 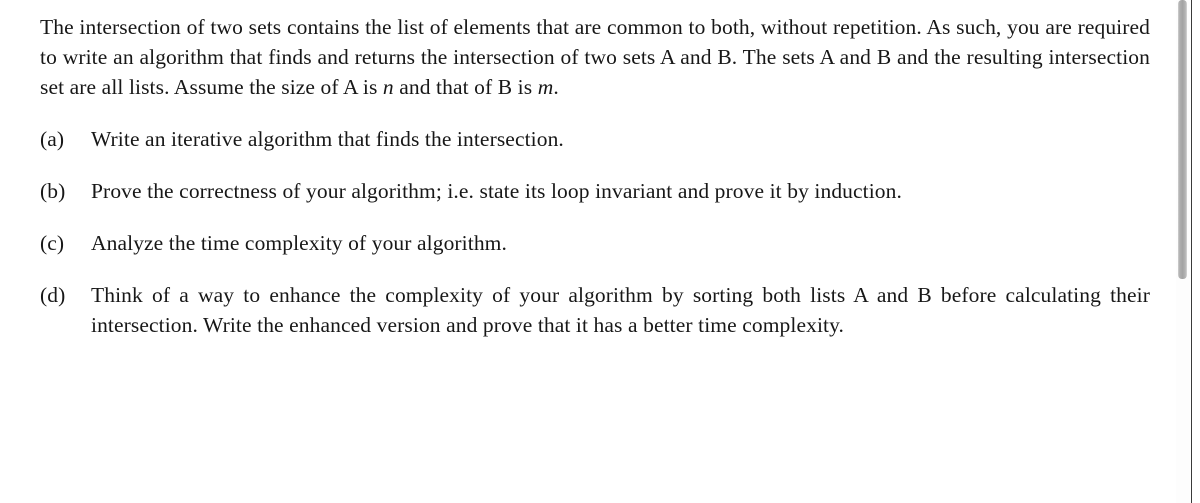 What do you see at coordinates (388, 87) in the screenshot?
I see `math-variable-n: n` at bounding box center [388, 87].